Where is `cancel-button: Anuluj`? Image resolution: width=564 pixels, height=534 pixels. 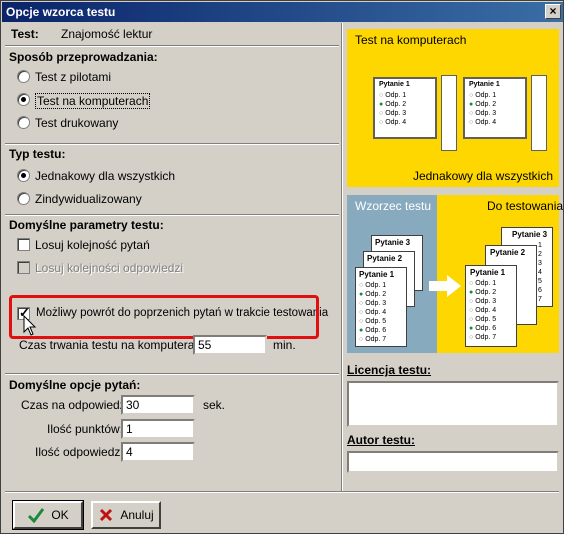 cancel-button: Anuluj is located at coordinates (126, 515).